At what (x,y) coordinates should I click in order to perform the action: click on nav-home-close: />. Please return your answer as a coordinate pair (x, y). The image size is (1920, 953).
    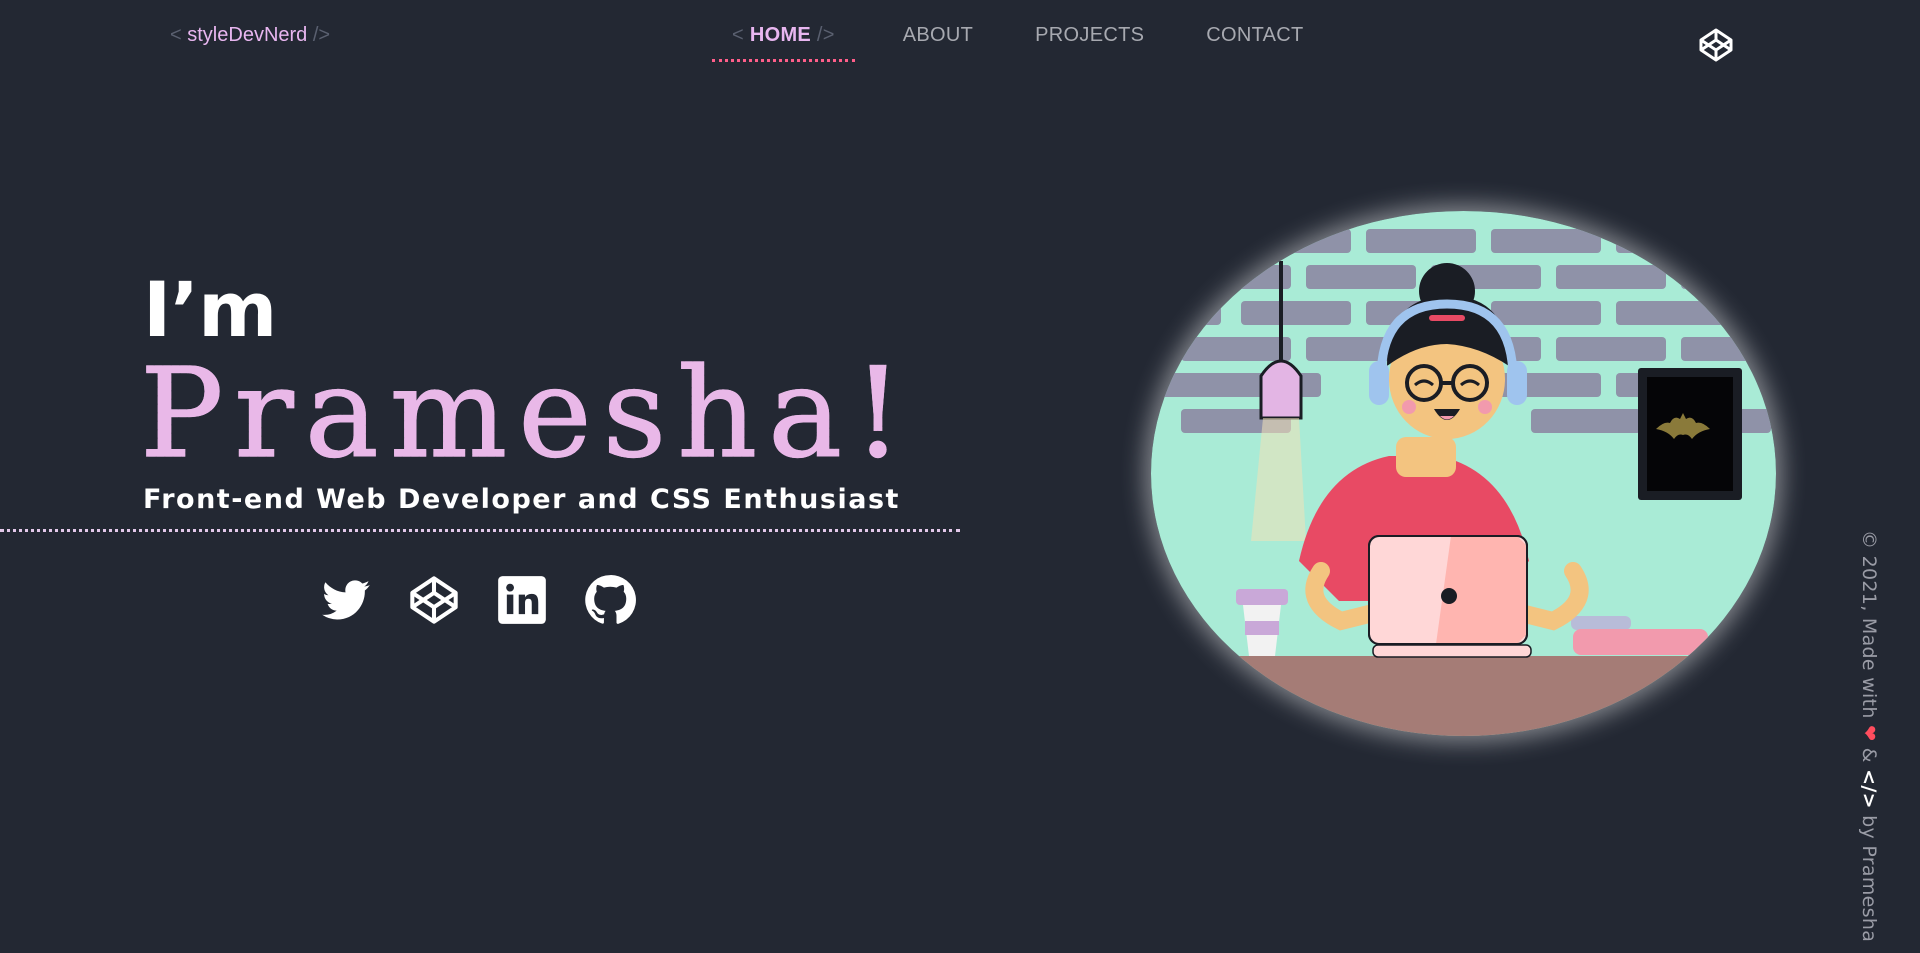
    Looking at the image, I should click on (825, 35).